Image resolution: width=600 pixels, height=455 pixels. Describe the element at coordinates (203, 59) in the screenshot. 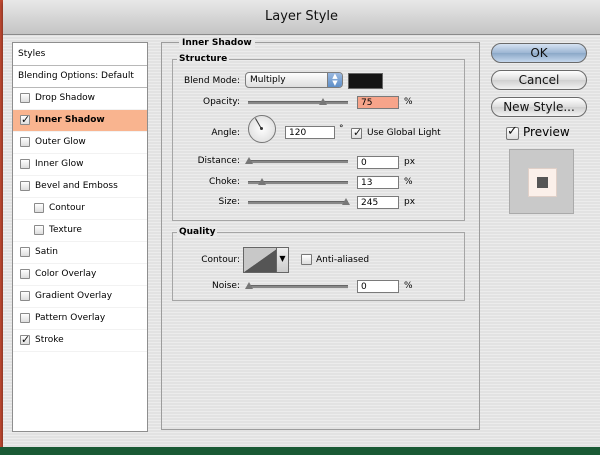

I see `structure-title: Structure` at that location.